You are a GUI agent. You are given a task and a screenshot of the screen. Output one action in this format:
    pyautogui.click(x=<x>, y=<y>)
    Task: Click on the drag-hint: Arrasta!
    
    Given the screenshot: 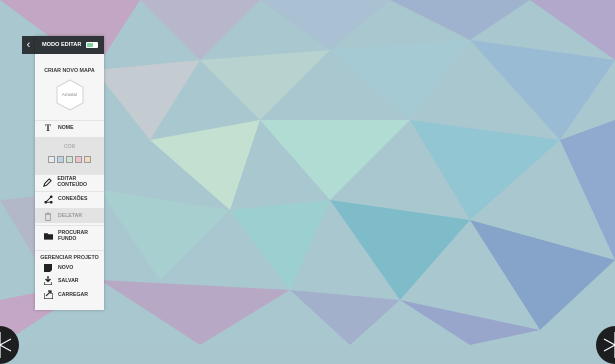 What is the action you would take?
    pyautogui.click(x=69, y=94)
    